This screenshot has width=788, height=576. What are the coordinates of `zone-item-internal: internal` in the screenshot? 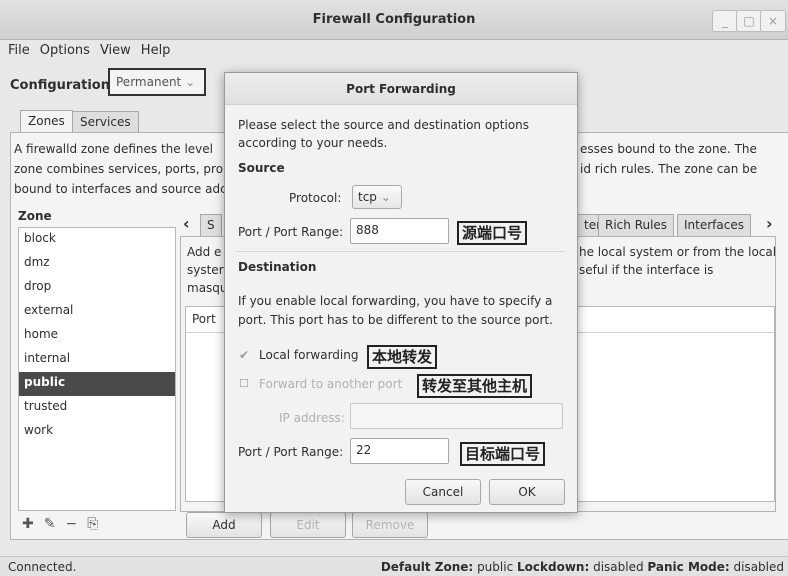 It's located at (97, 360).